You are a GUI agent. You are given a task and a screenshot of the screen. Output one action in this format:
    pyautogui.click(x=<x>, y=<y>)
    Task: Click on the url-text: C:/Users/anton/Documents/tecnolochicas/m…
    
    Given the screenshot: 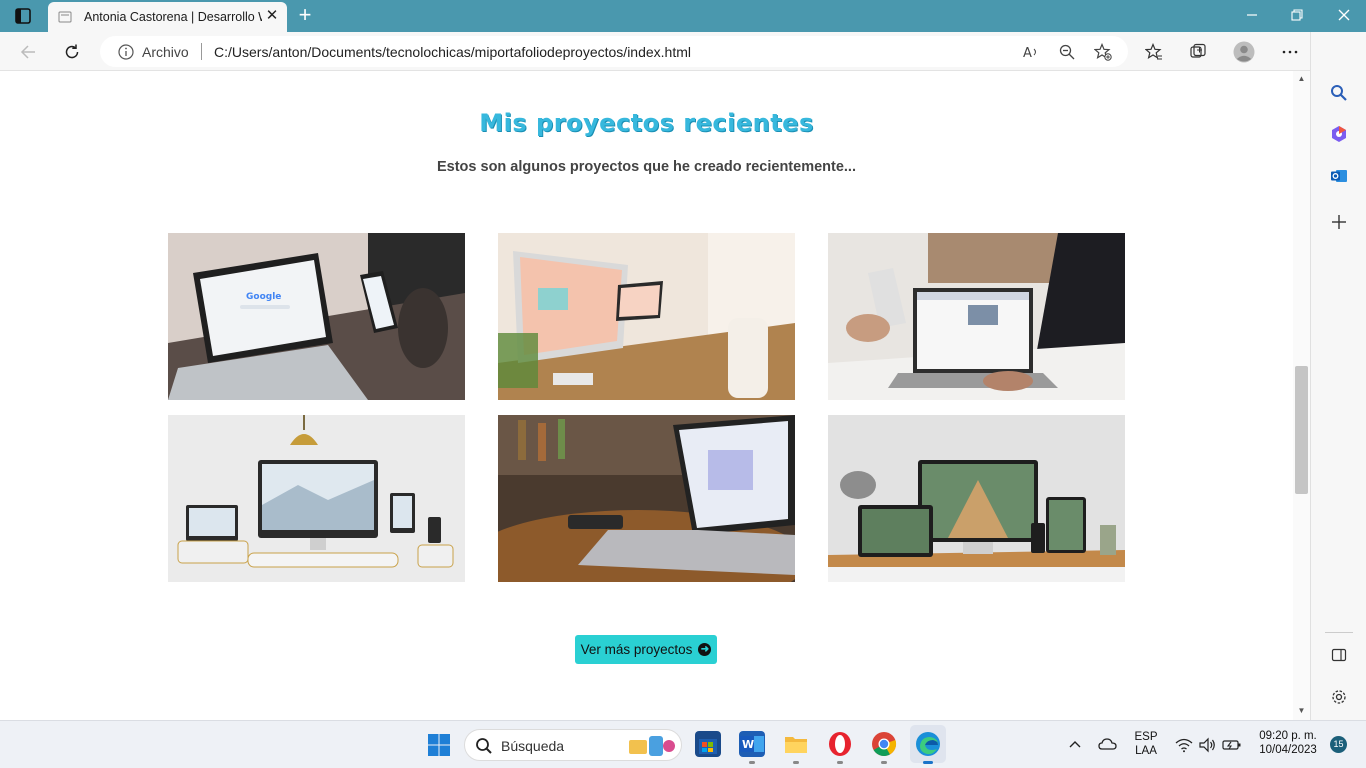 What is the action you would take?
    pyautogui.click(x=452, y=52)
    